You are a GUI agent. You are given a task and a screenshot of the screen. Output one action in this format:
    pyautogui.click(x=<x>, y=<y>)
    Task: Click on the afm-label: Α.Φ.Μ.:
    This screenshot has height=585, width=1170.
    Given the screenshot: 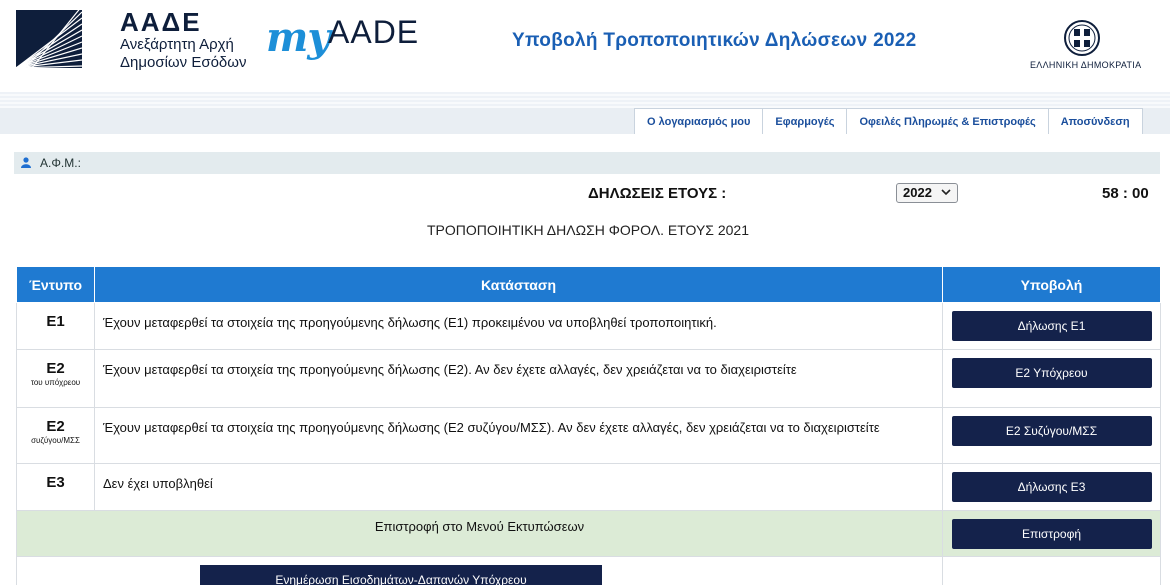 What is the action you would take?
    pyautogui.click(x=60, y=163)
    